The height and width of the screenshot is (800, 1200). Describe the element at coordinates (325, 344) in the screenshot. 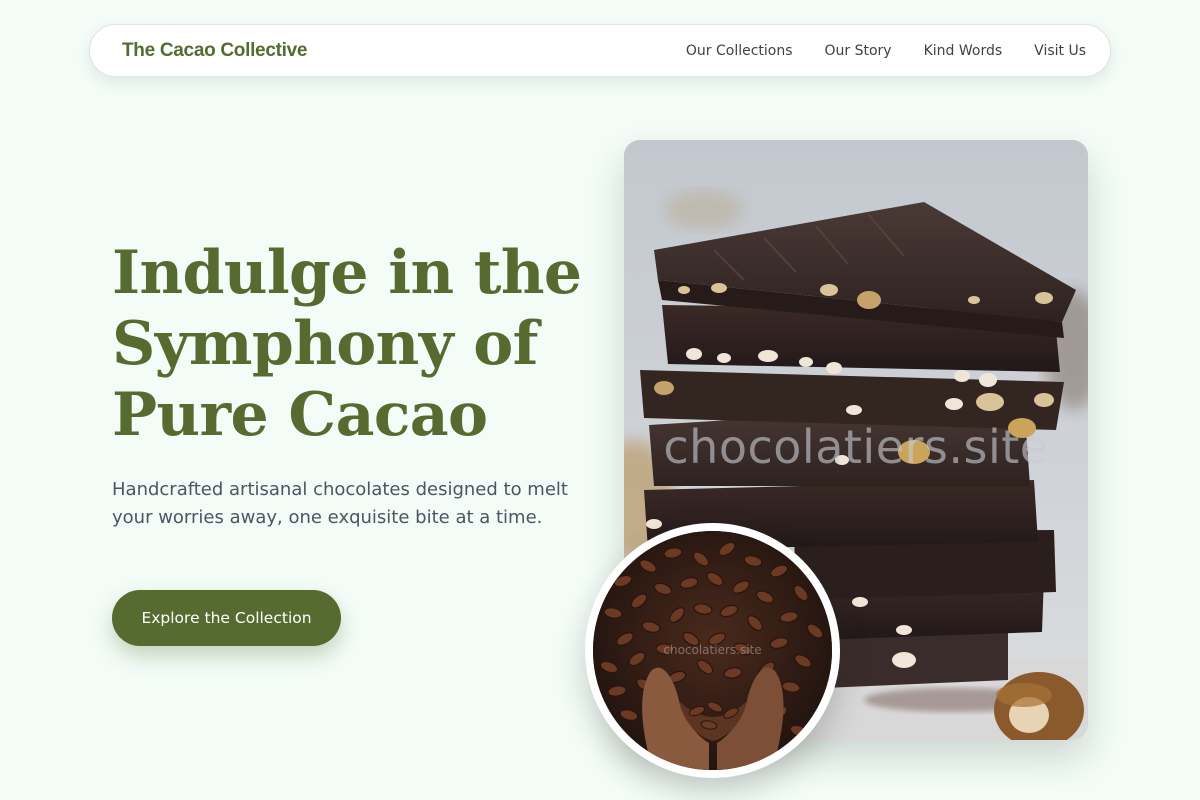

I see `hero-title-line-2: Symphony of` at that location.